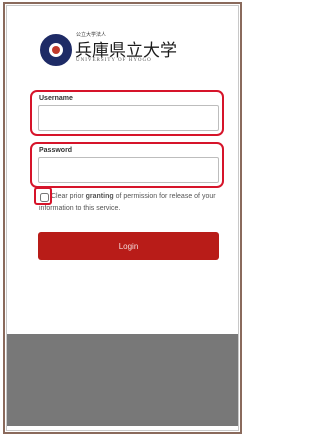  I want to click on consent-text-bold: granting, so click(99, 196).